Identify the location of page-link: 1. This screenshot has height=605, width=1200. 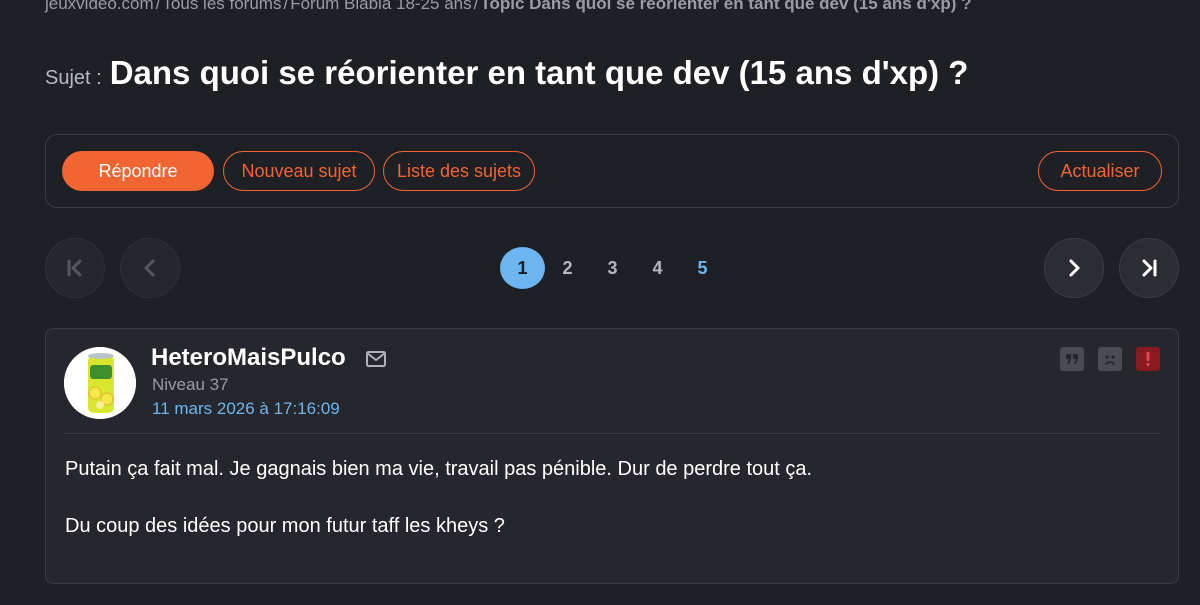
(522, 268).